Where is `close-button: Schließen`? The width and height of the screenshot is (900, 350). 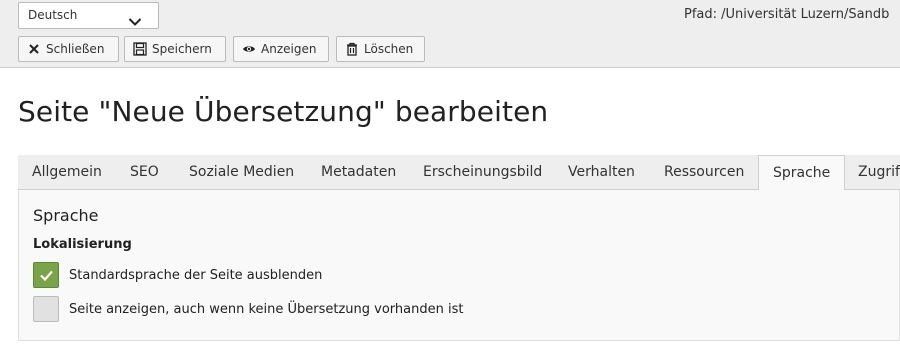 close-button: Schließen is located at coordinates (68, 49).